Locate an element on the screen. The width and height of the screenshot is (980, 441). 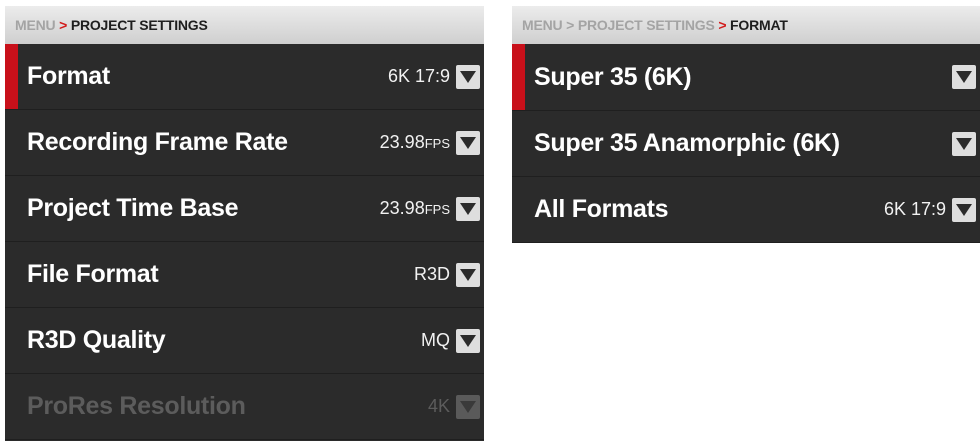
breadcrumb: MENU > PROJECT SETTINGS is located at coordinates (244, 25).